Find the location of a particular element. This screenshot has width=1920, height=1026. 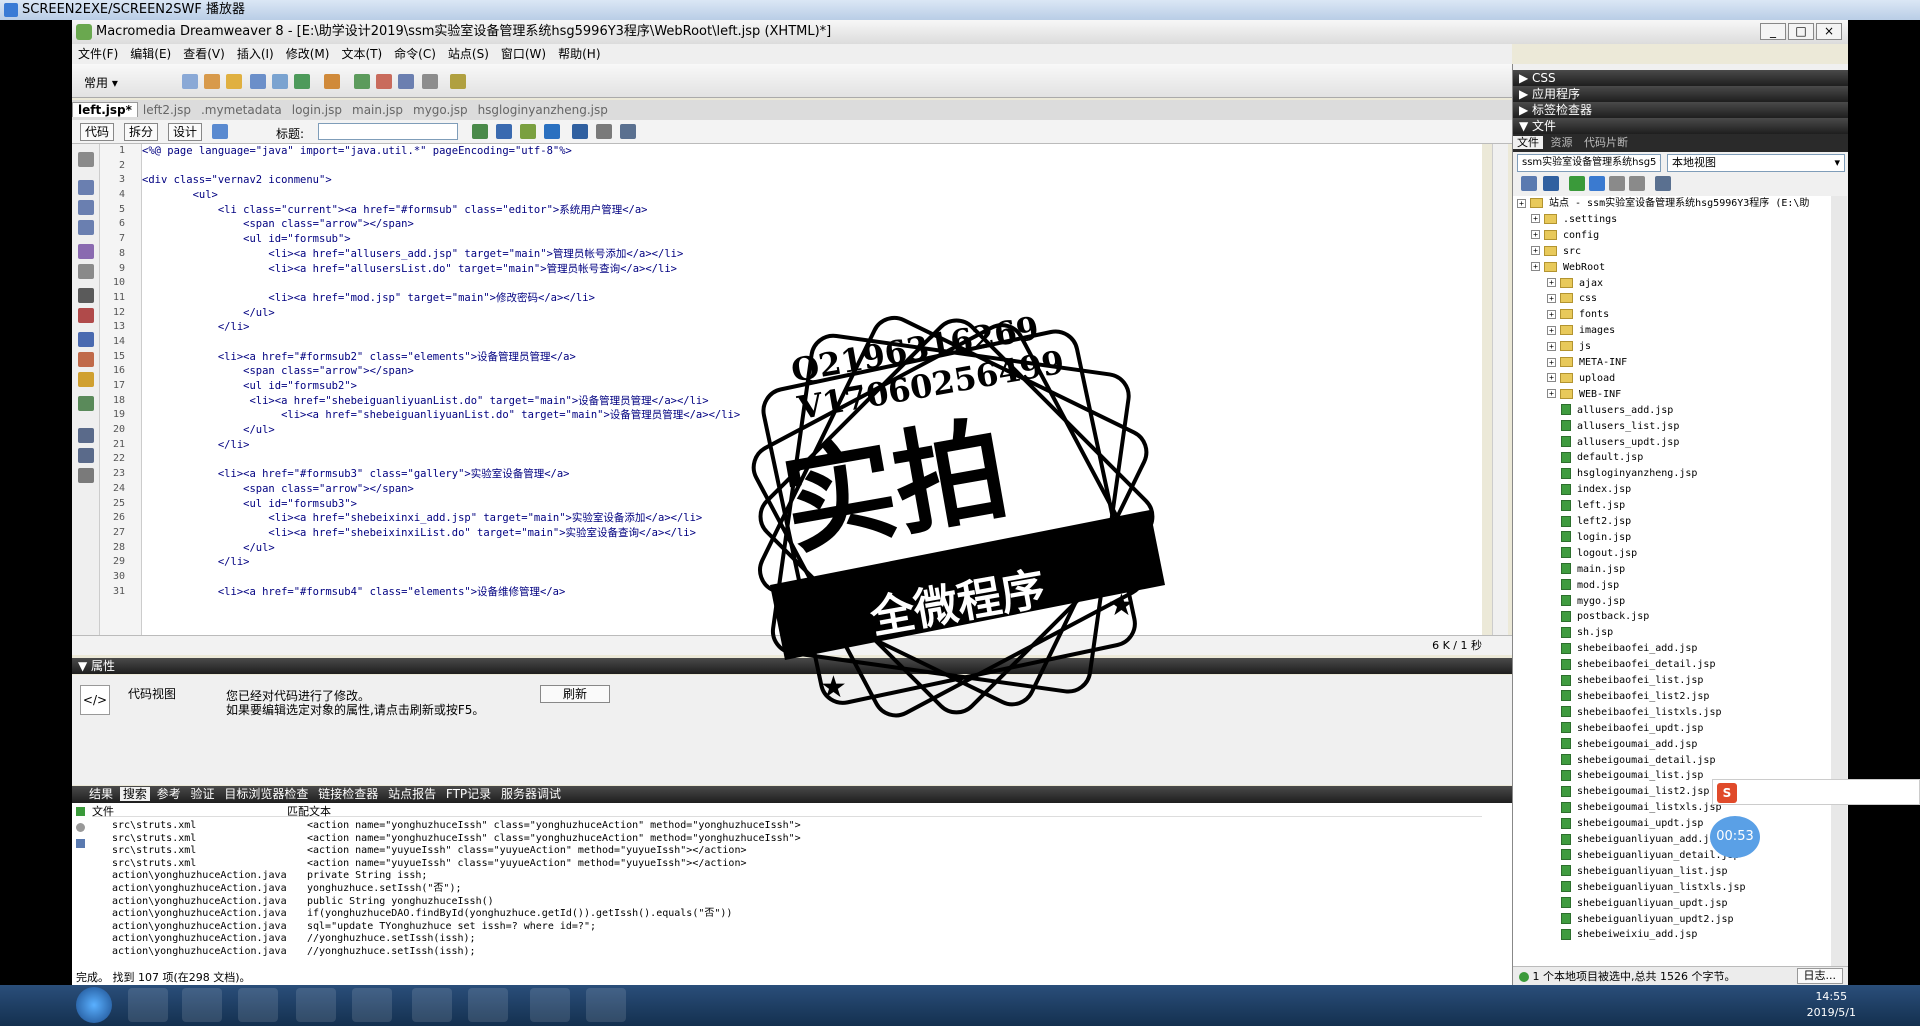

dreamweaver-task-icon is located at coordinates (488, 1005).